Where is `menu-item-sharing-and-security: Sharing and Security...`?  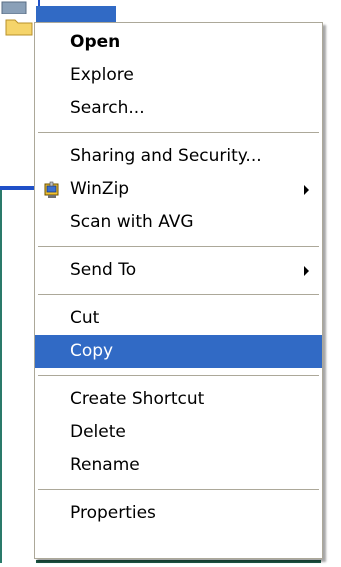 menu-item-sharing-and-security: Sharing and Security... is located at coordinates (178, 156).